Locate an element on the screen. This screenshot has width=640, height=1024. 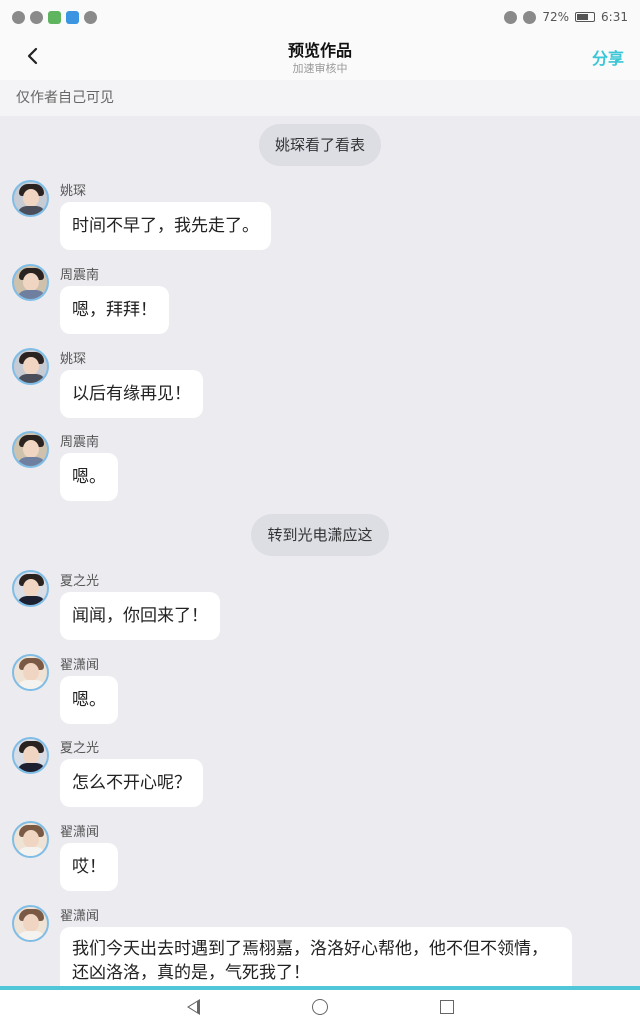
status-right: 72% 6:31 is located at coordinates (566, 17).